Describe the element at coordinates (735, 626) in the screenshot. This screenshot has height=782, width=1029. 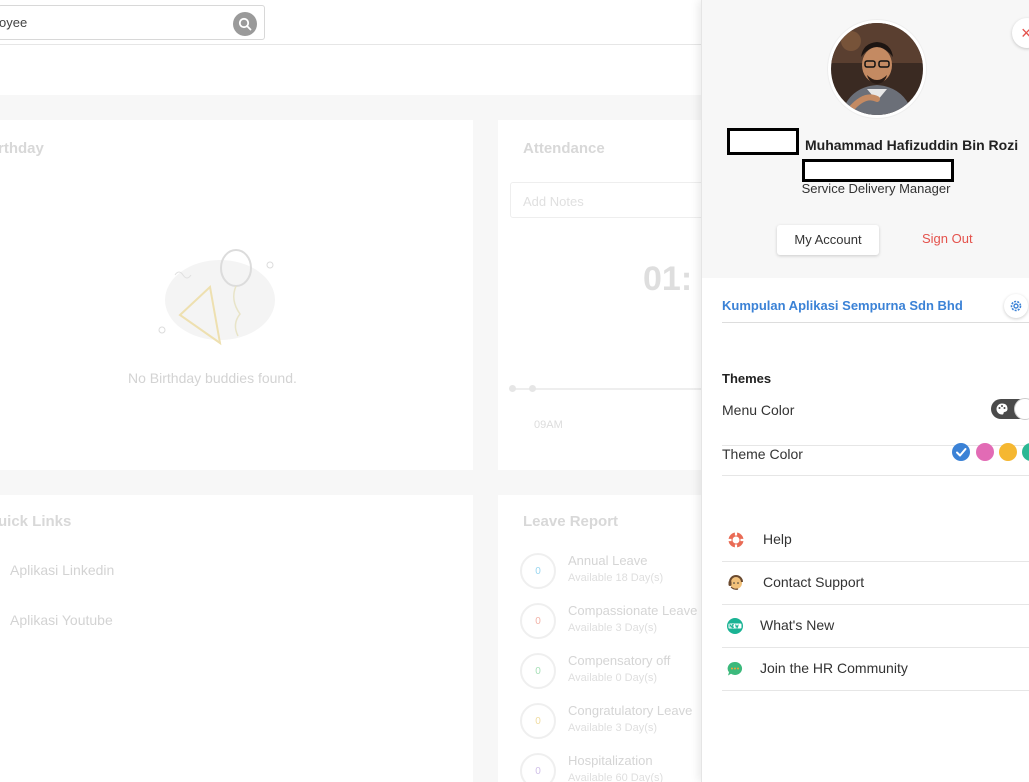
I see `new-badge-icon` at that location.